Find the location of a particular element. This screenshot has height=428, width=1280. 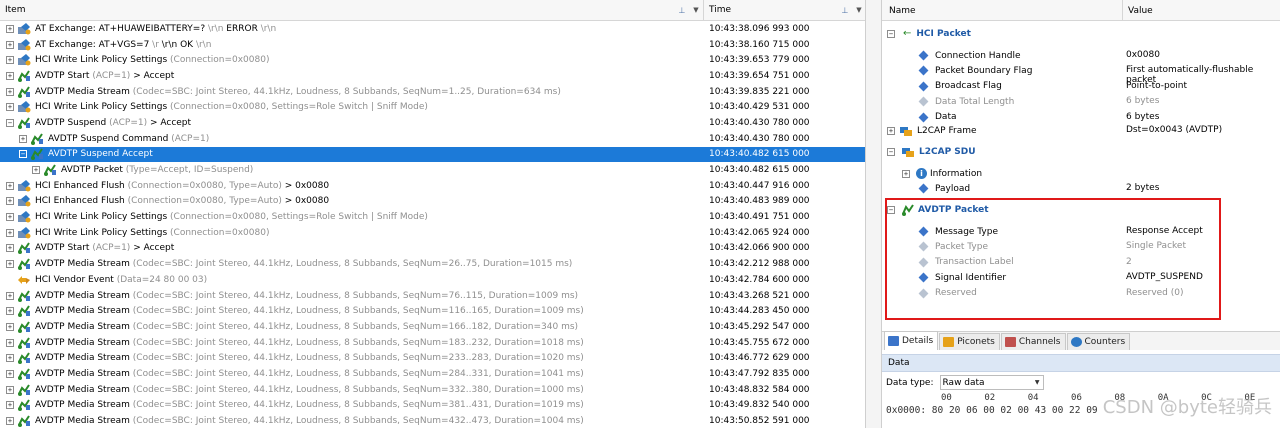

vendor-icon is located at coordinates (24, 279).